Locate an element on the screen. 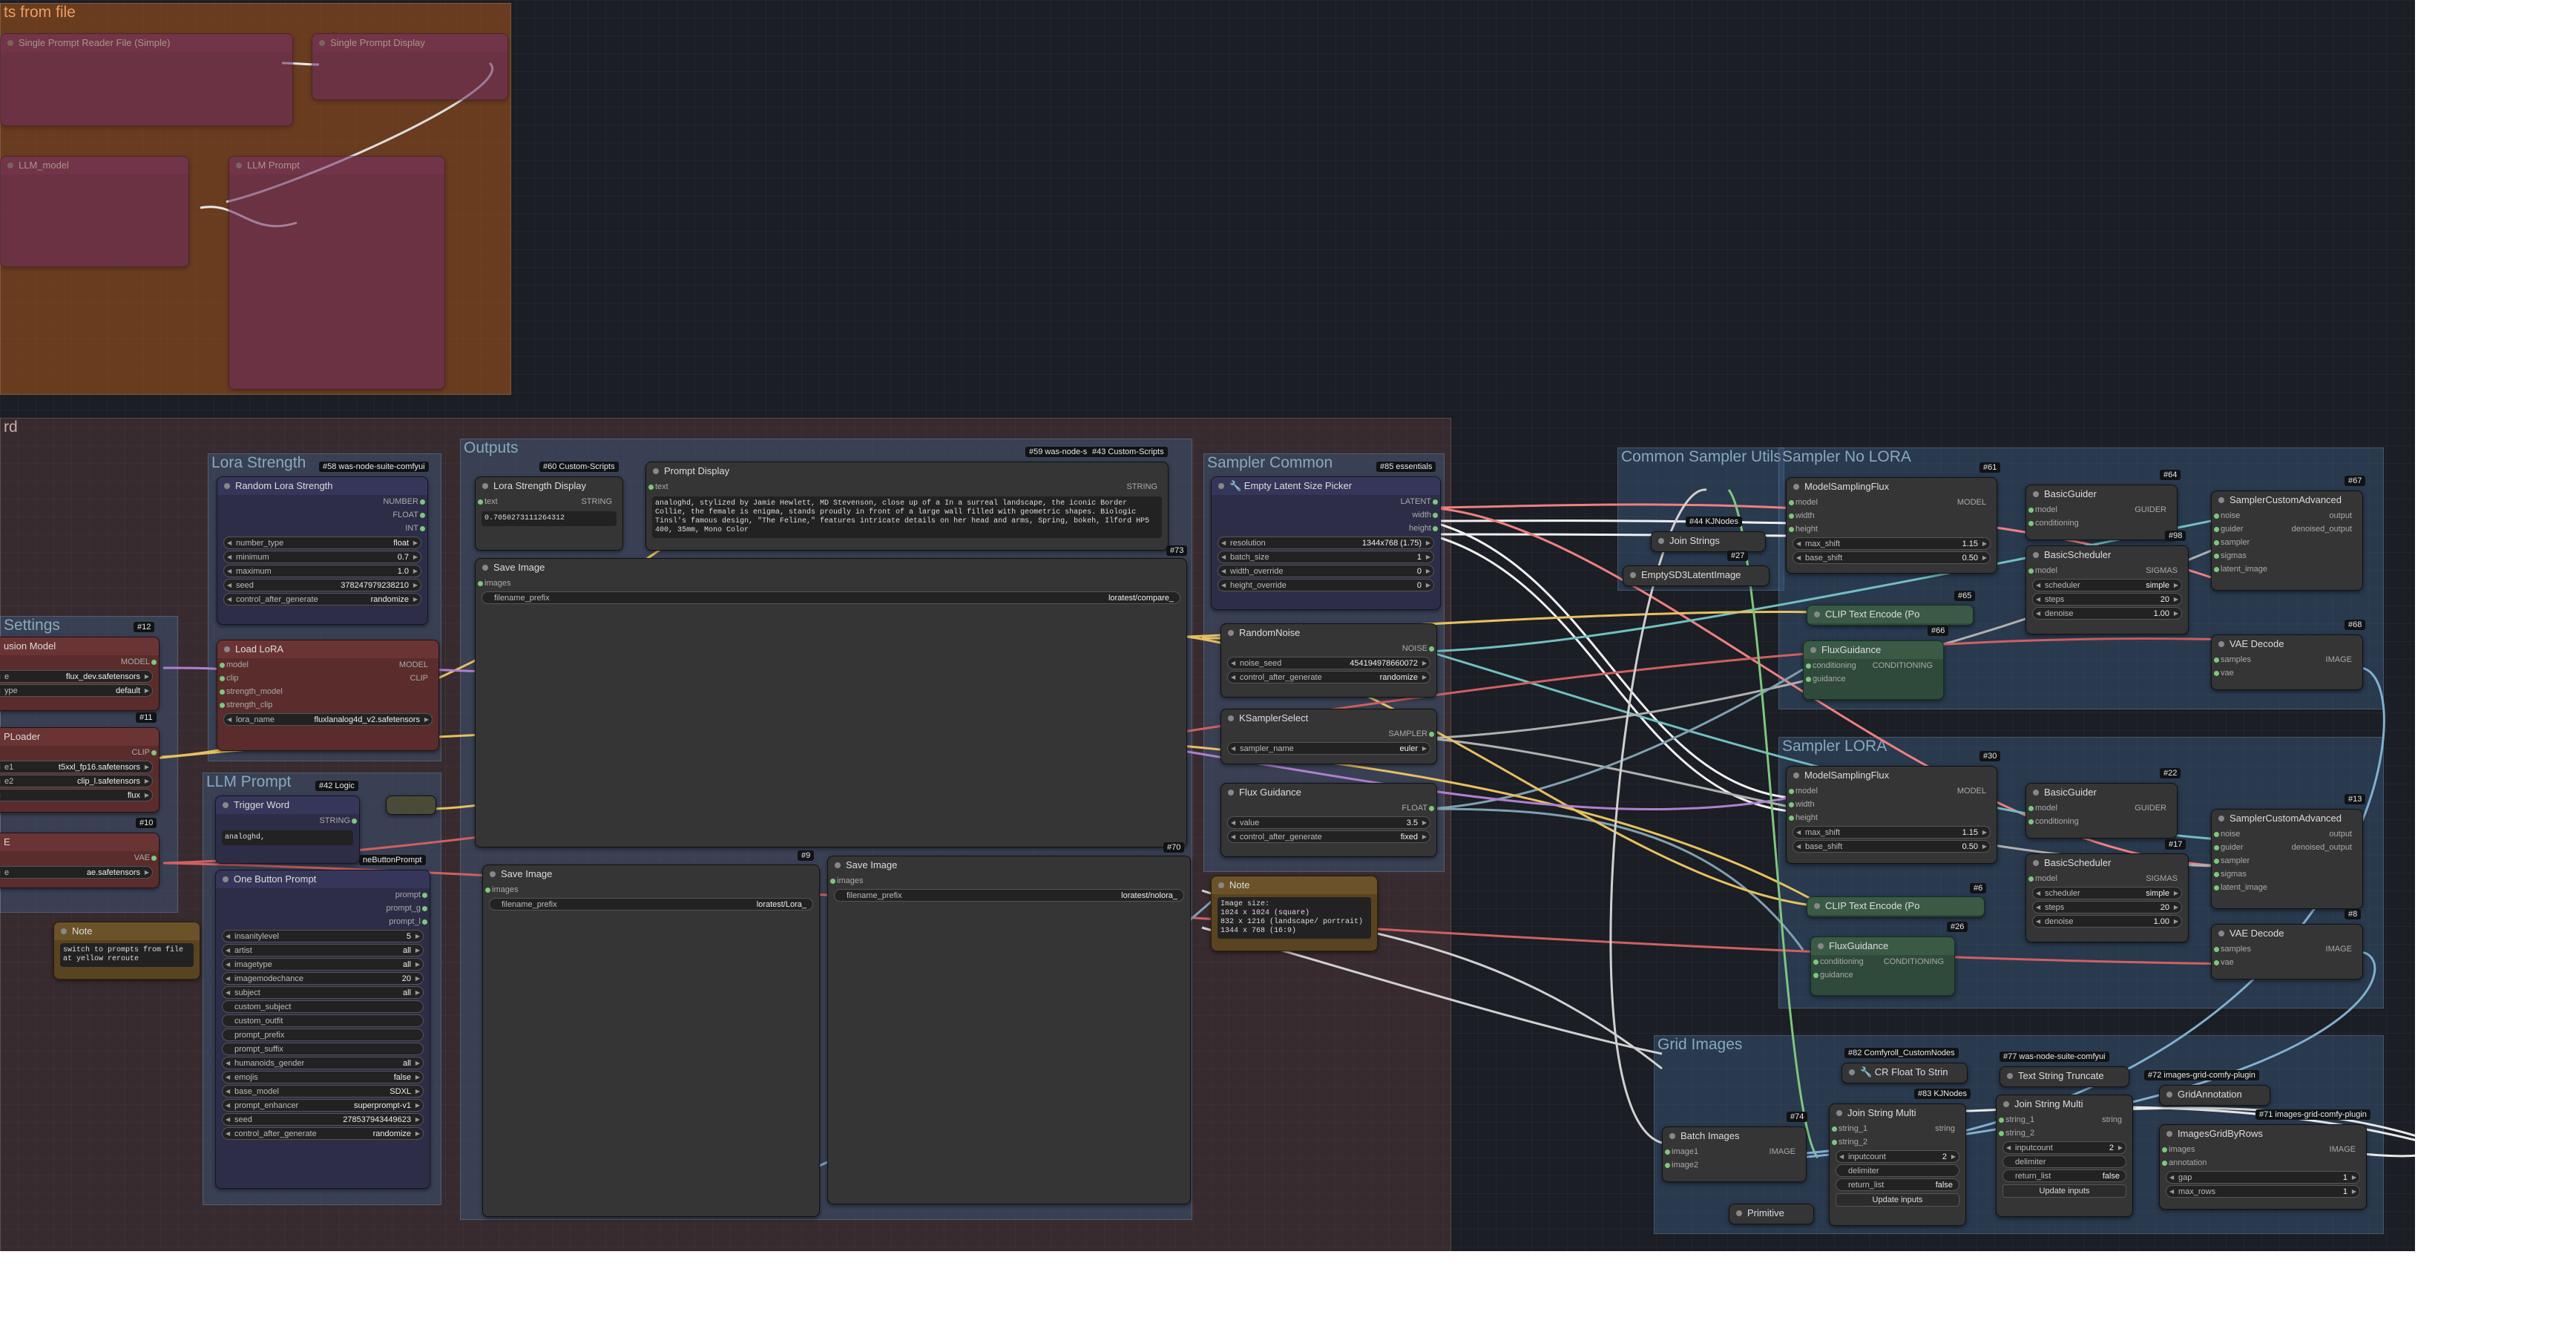 The height and width of the screenshot is (1335, 2576). gap-widget: gap1 is located at coordinates (2263, 1177).